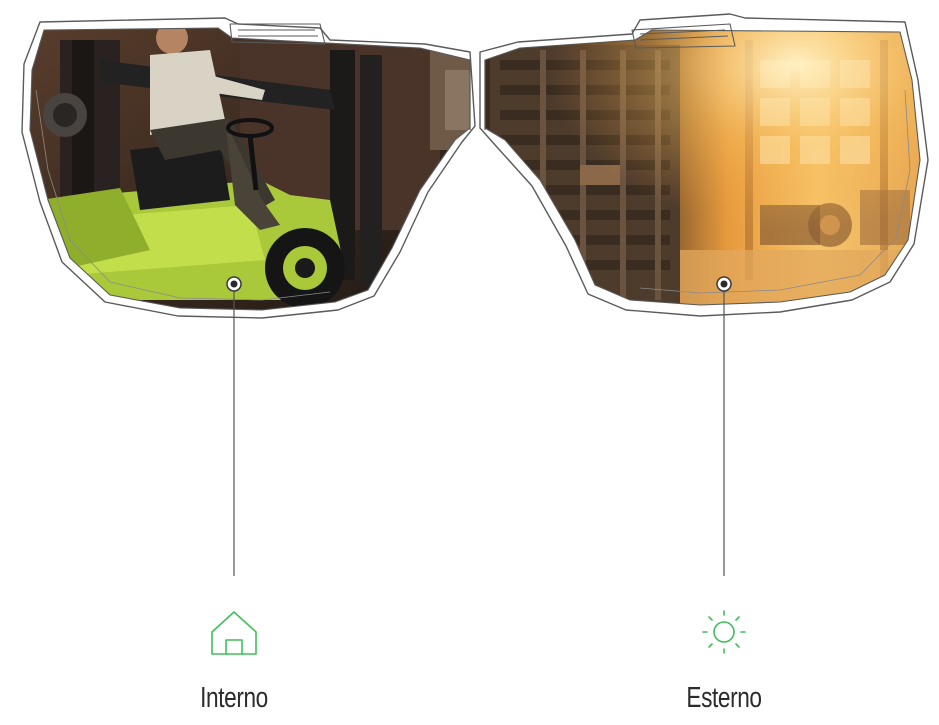  I want to click on label-esterno: Esterno, so click(724, 698).